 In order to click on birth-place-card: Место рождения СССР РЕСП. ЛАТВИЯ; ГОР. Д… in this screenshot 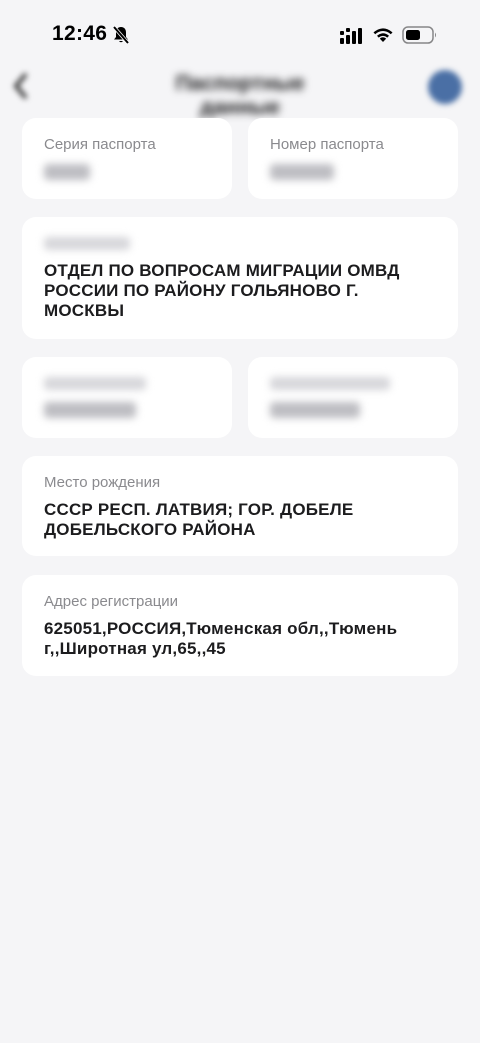, I will do `click(240, 506)`.